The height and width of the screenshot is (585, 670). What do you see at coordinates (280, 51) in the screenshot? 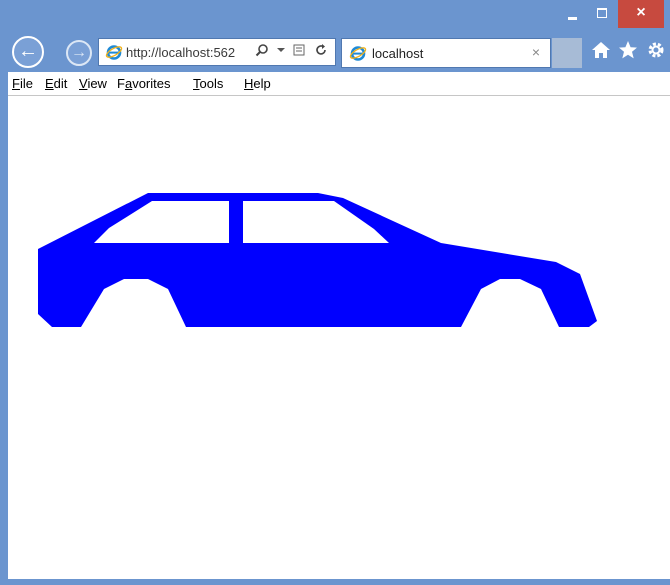
I see `dropdown-arrow-icon` at bounding box center [280, 51].